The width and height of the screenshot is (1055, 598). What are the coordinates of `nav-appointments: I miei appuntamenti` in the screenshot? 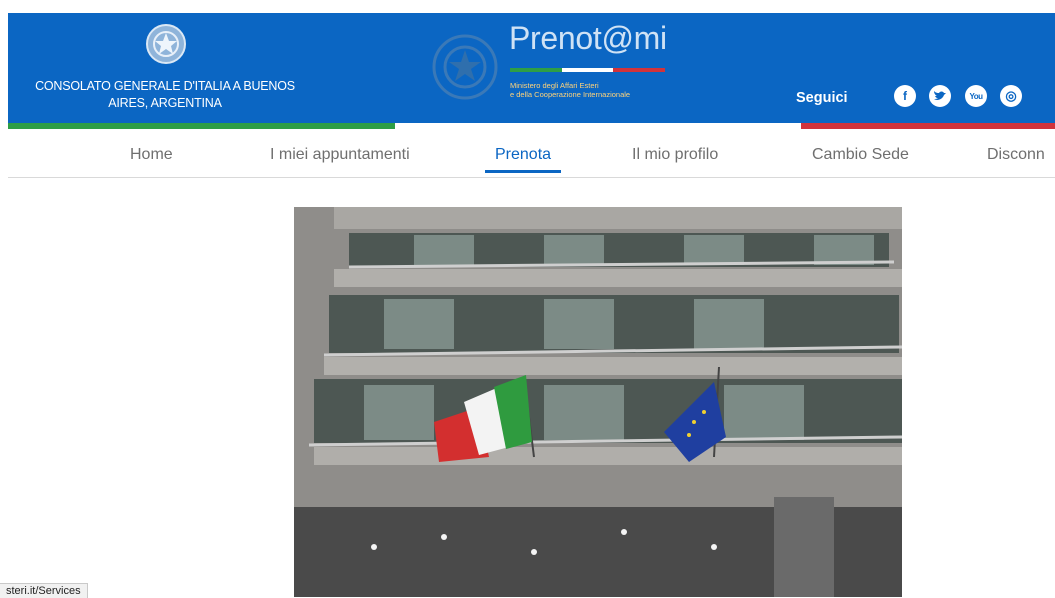 It's located at (340, 155).